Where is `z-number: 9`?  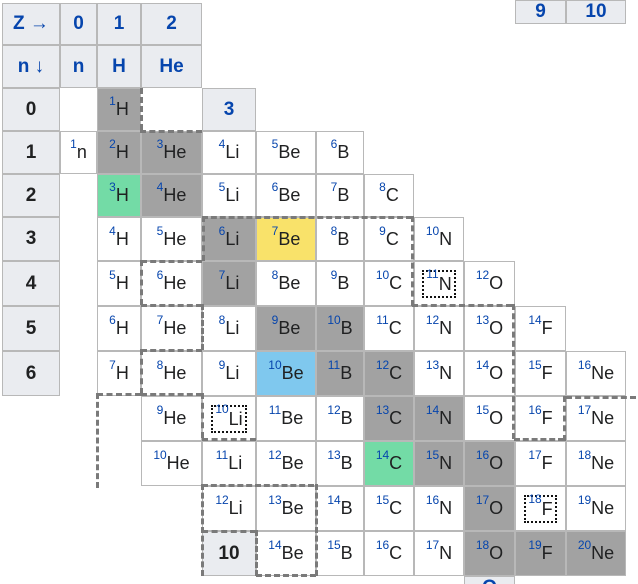
z-number: 9 is located at coordinates (540, 12).